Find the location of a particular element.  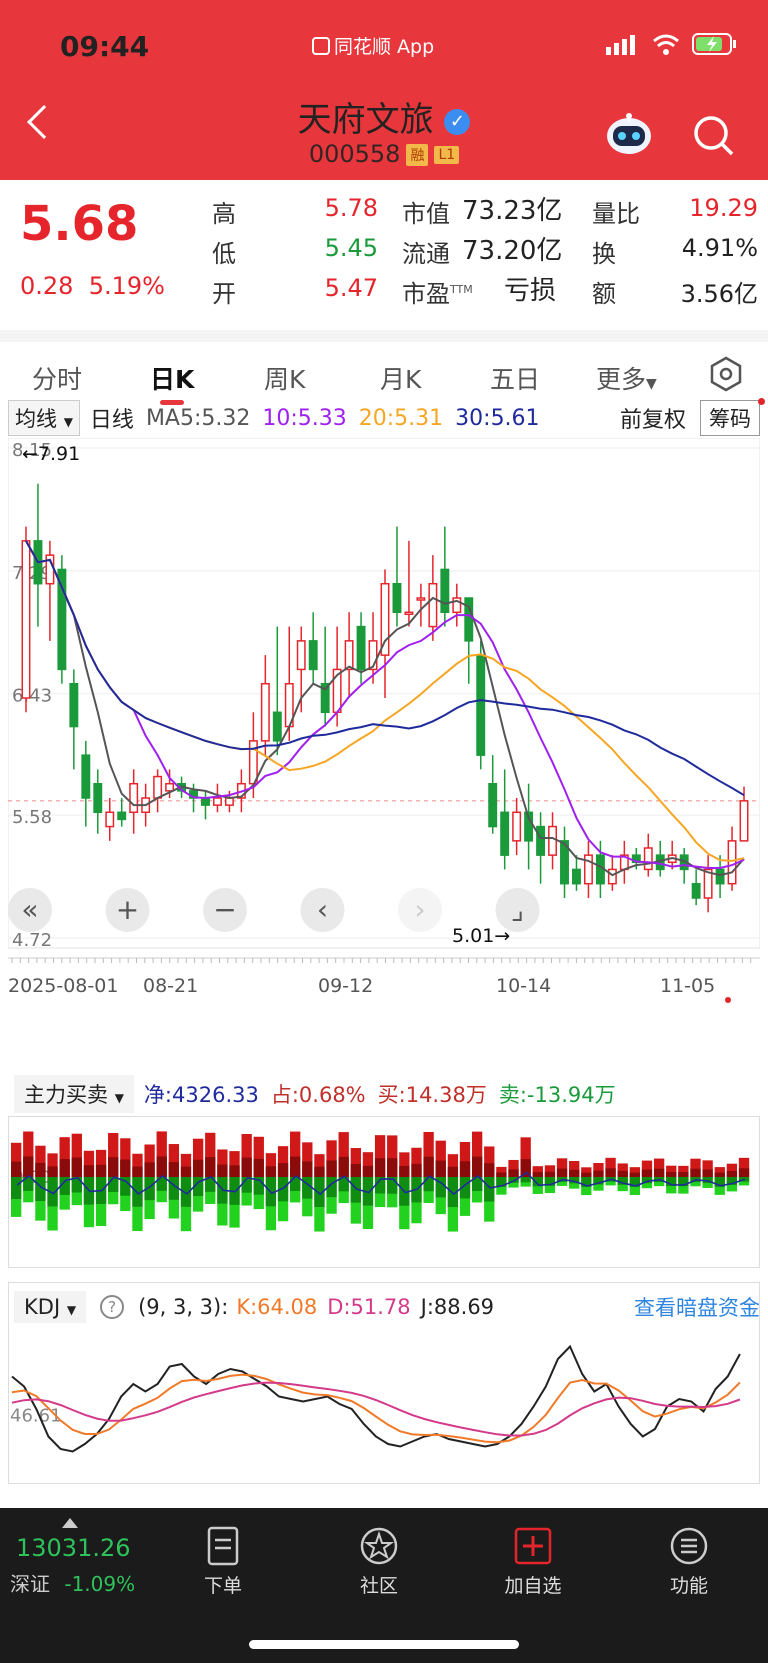

mcap-value: 73.23亿 is located at coordinates (512, 211).